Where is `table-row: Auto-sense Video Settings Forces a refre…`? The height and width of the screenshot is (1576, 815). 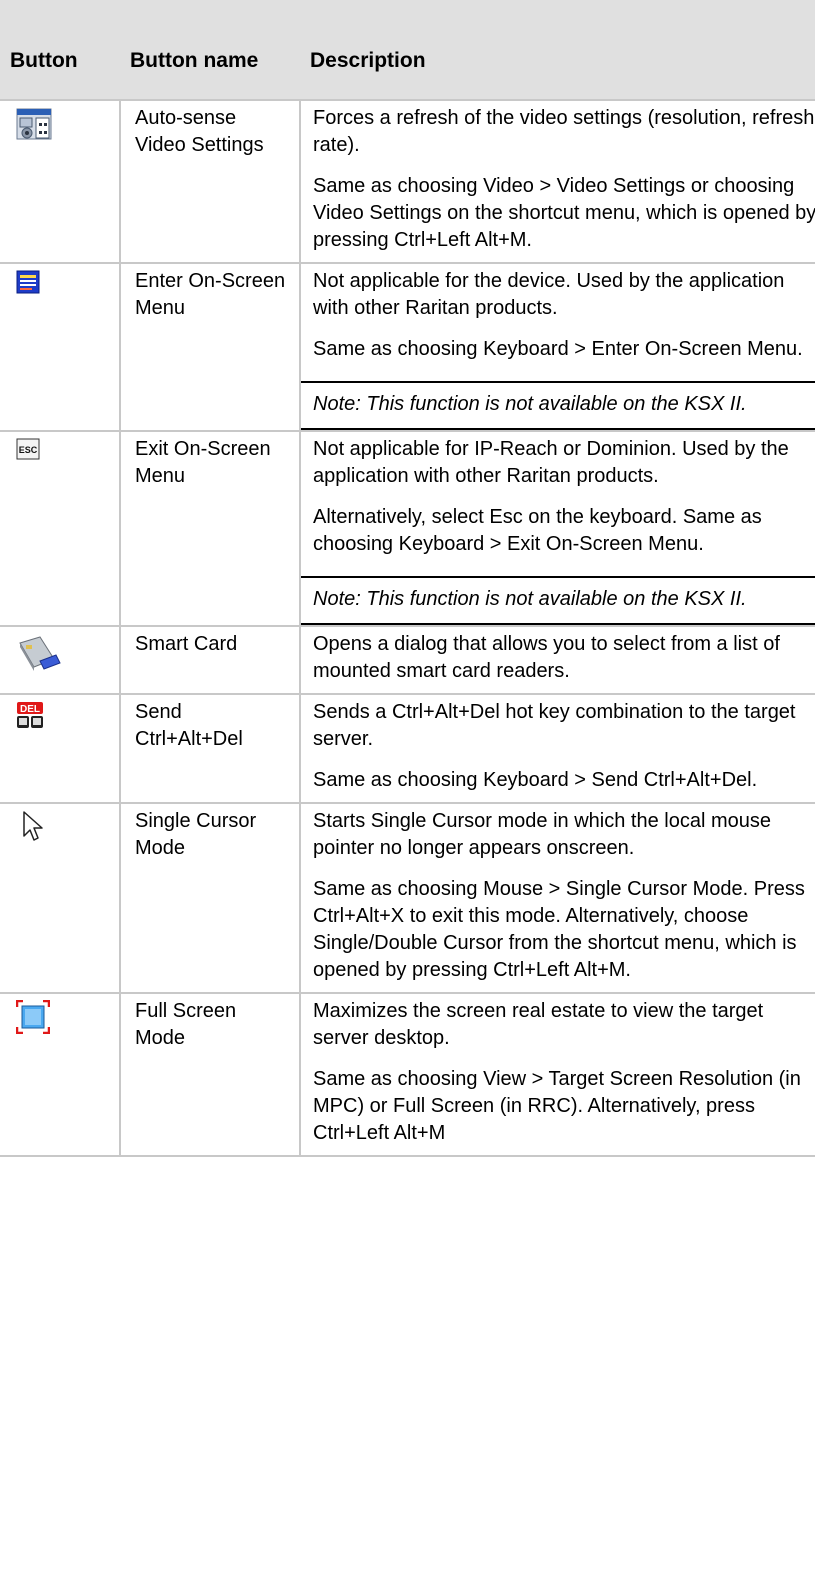 table-row: Auto-sense Video Settings Forces a refre… is located at coordinates (407, 181).